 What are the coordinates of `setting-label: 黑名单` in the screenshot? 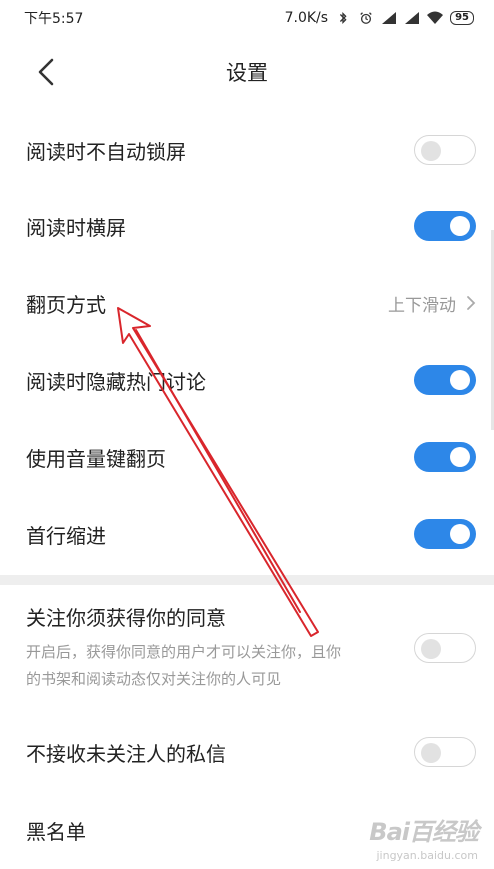 It's located at (56, 831).